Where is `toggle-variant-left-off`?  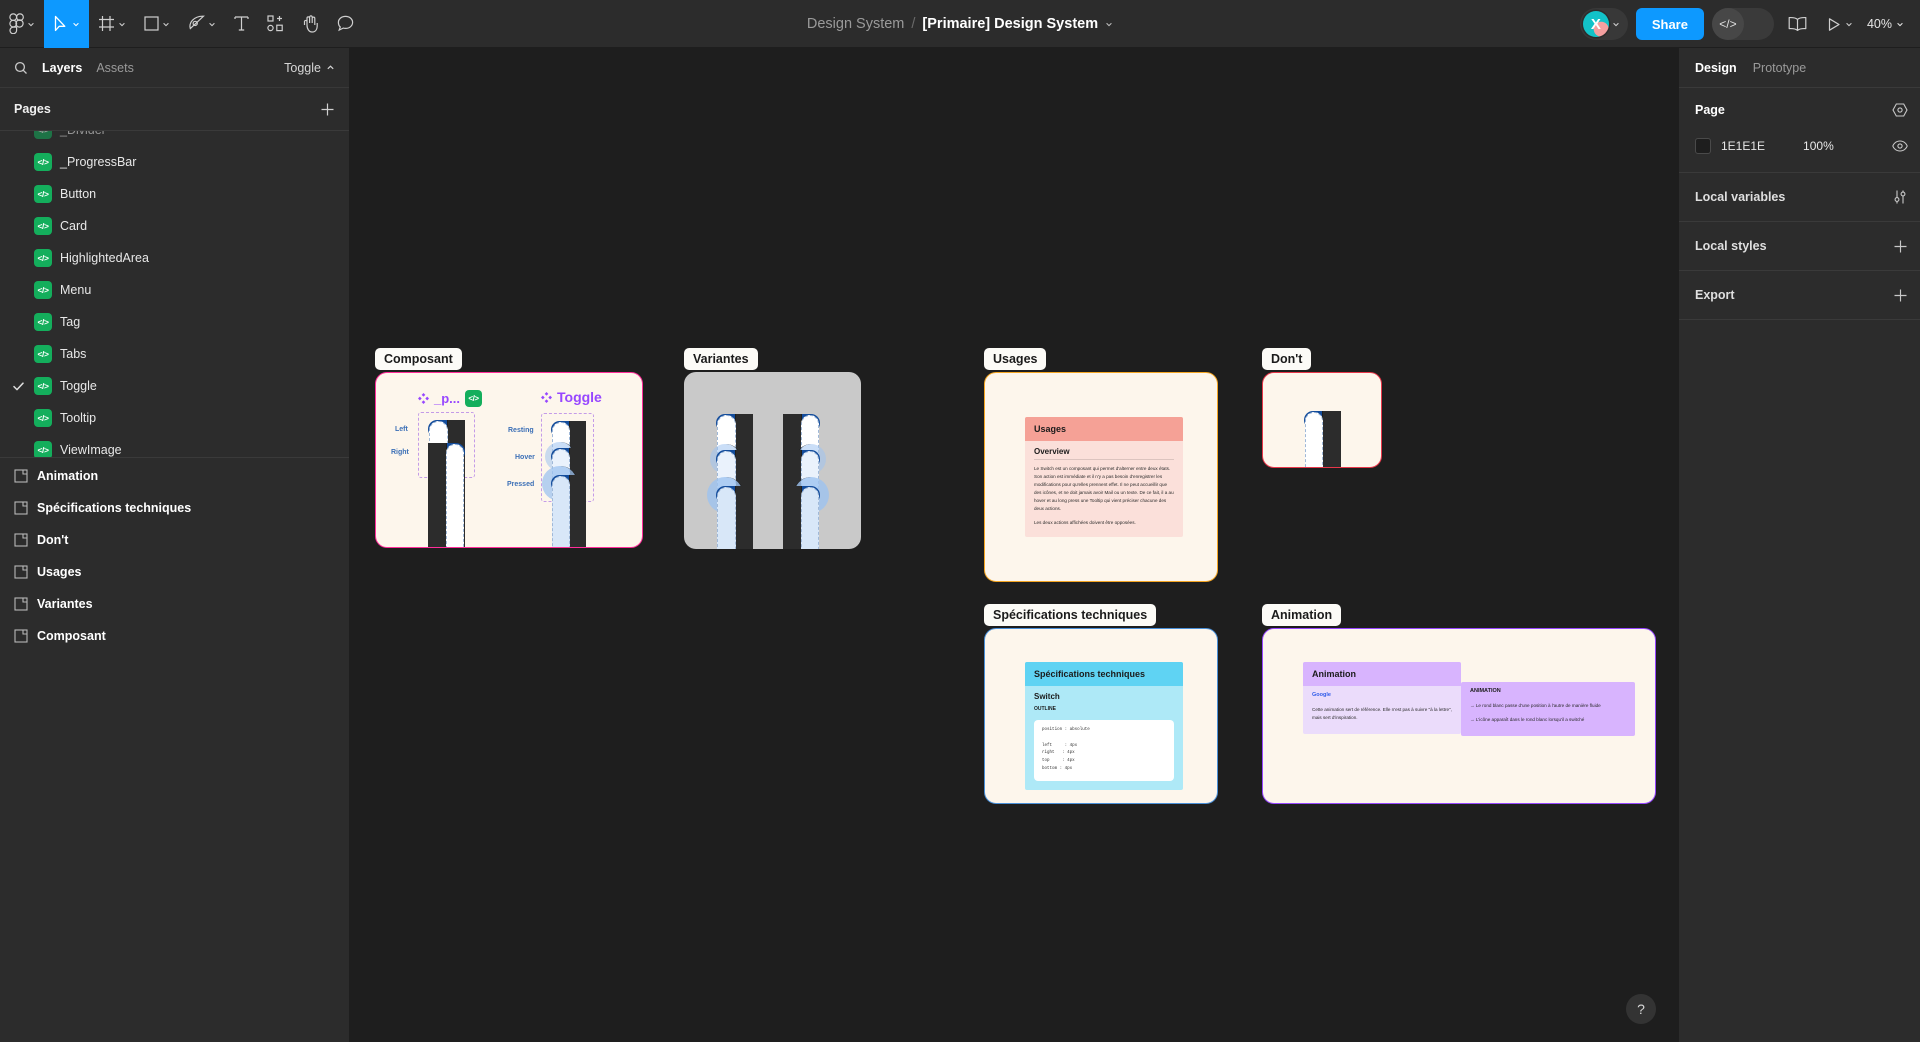 toggle-variant-left-off is located at coordinates (734, 481).